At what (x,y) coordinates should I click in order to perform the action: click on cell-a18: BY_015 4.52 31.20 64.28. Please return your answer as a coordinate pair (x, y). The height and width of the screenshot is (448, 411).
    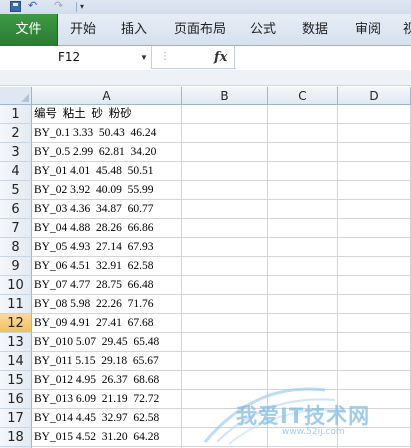
    Looking at the image, I should click on (107, 437).